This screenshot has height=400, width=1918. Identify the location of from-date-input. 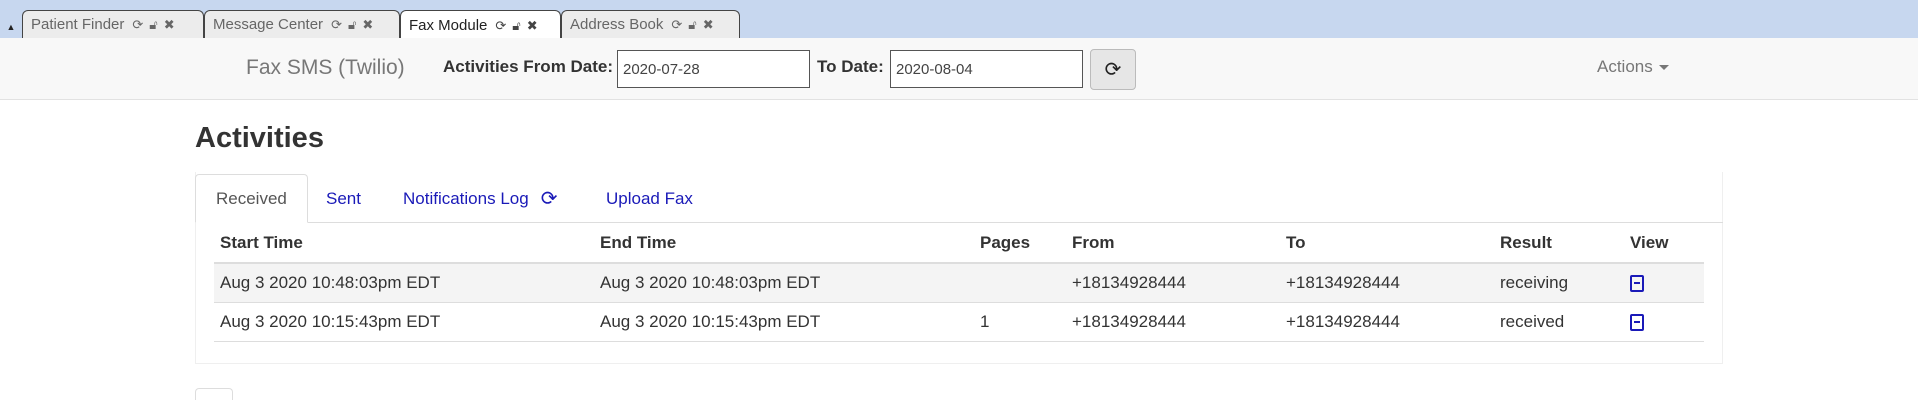
(713, 69).